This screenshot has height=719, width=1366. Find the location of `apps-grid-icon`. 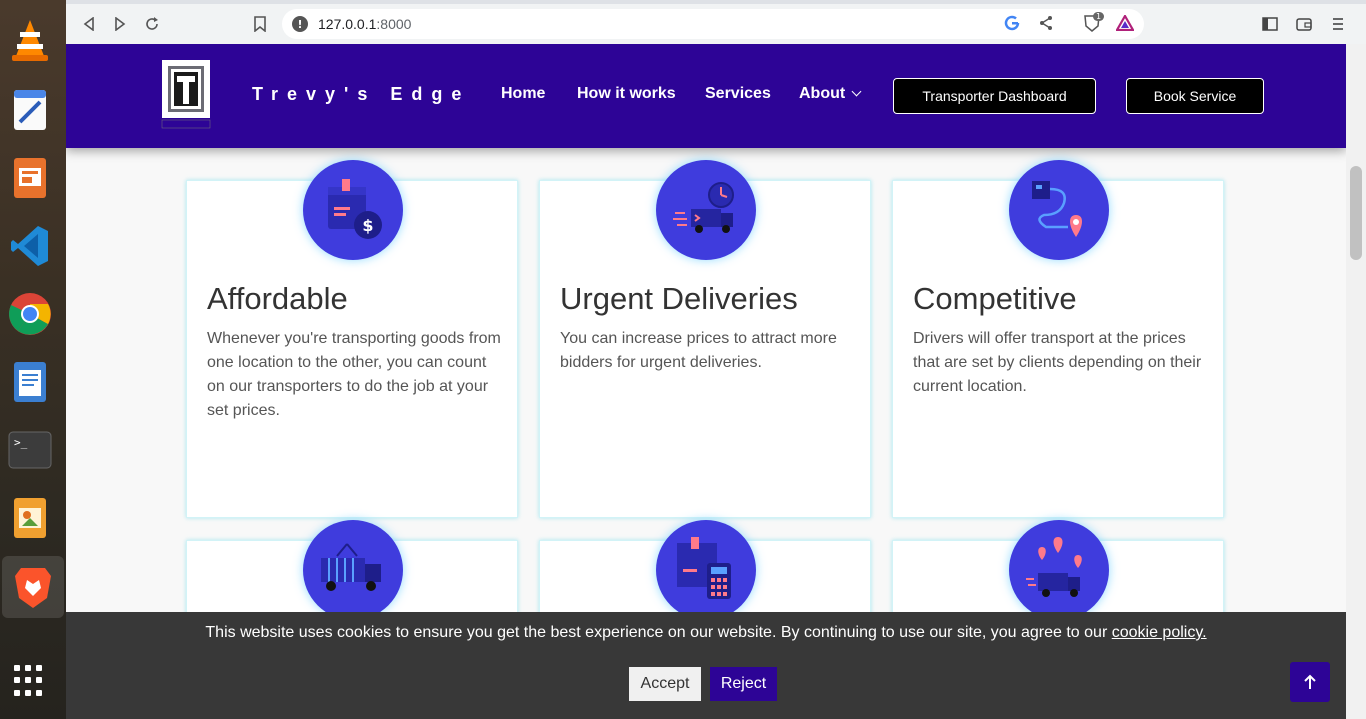

apps-grid-icon is located at coordinates (30, 681).